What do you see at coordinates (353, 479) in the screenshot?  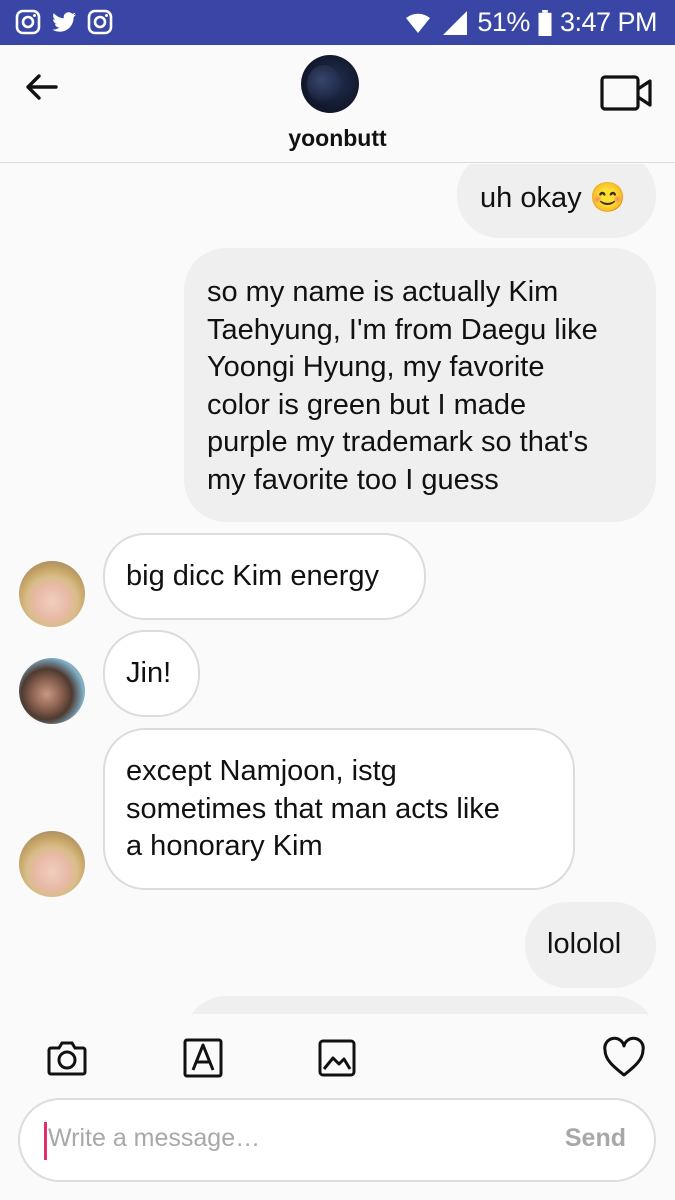 I see `message-line: my favorite too I guess` at bounding box center [353, 479].